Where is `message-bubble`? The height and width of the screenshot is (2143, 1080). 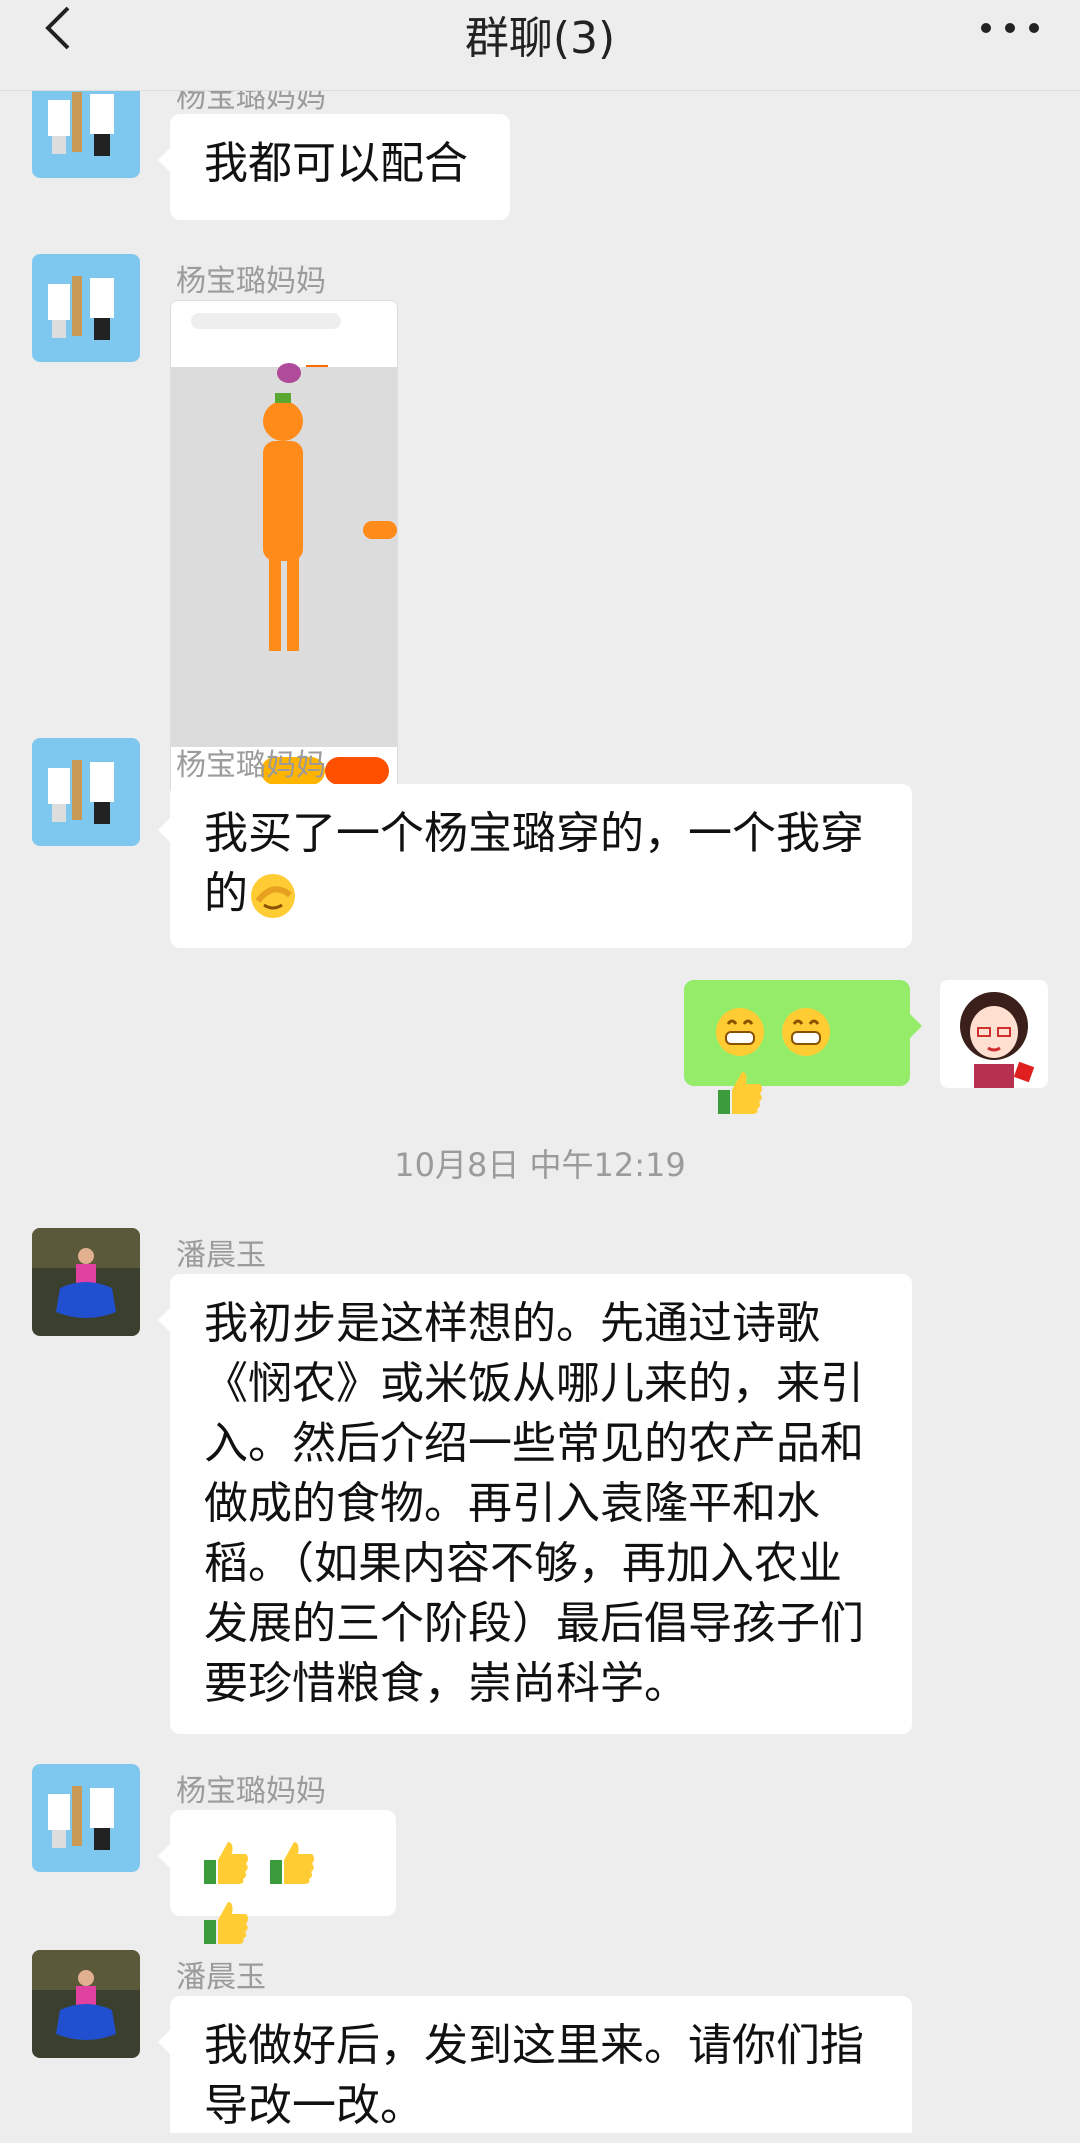
message-bubble is located at coordinates (277, 1877).